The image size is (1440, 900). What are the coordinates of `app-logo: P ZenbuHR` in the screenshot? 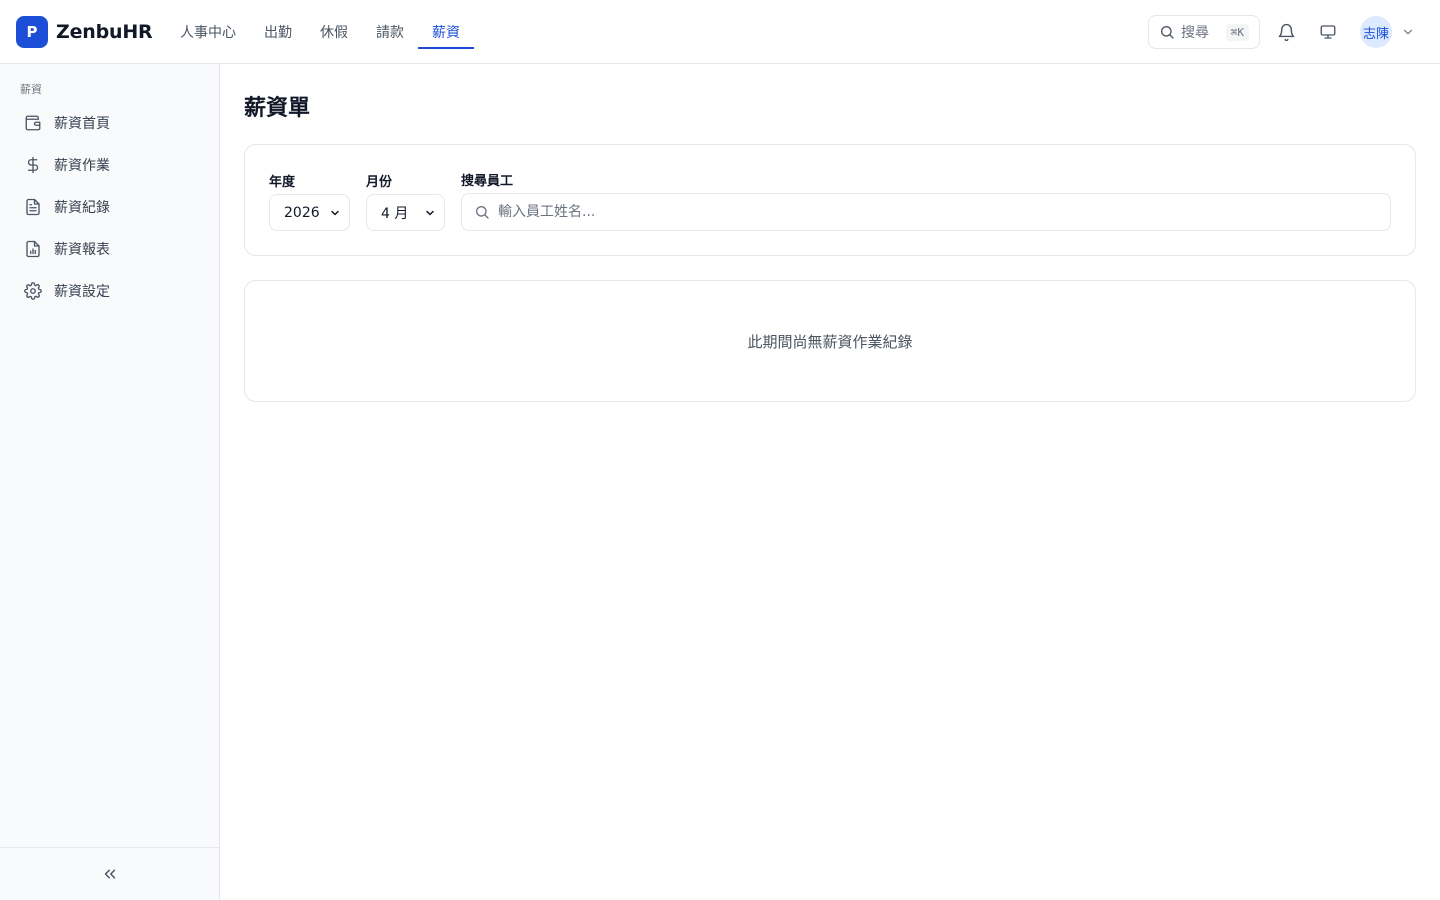 It's located at (84, 32).